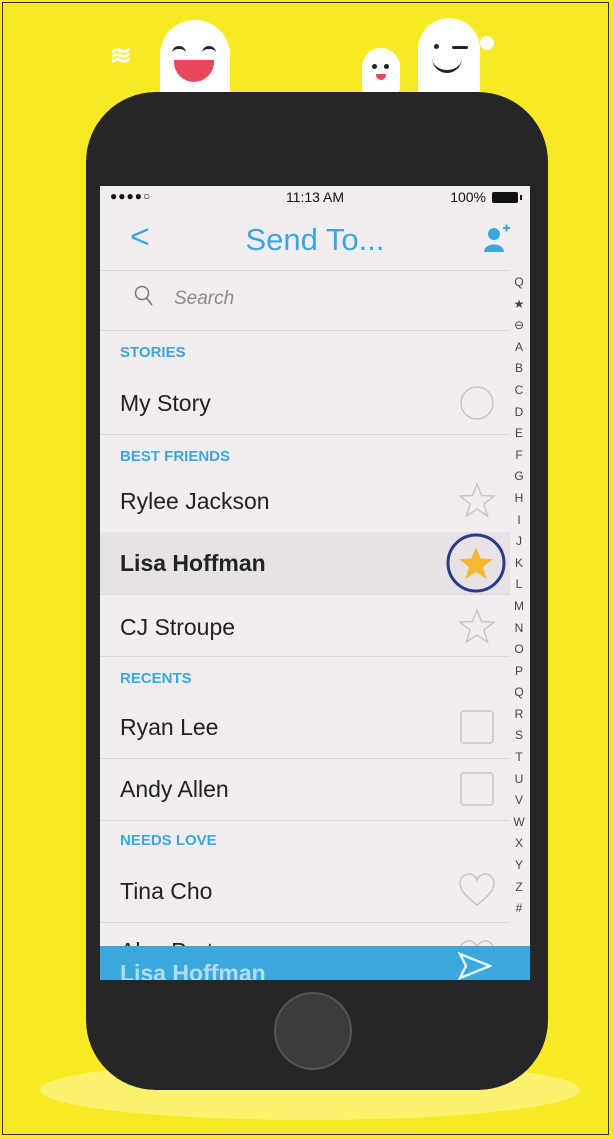 This screenshot has width=613, height=1139. I want to click on contact-name: Tina Cho, so click(166, 891).